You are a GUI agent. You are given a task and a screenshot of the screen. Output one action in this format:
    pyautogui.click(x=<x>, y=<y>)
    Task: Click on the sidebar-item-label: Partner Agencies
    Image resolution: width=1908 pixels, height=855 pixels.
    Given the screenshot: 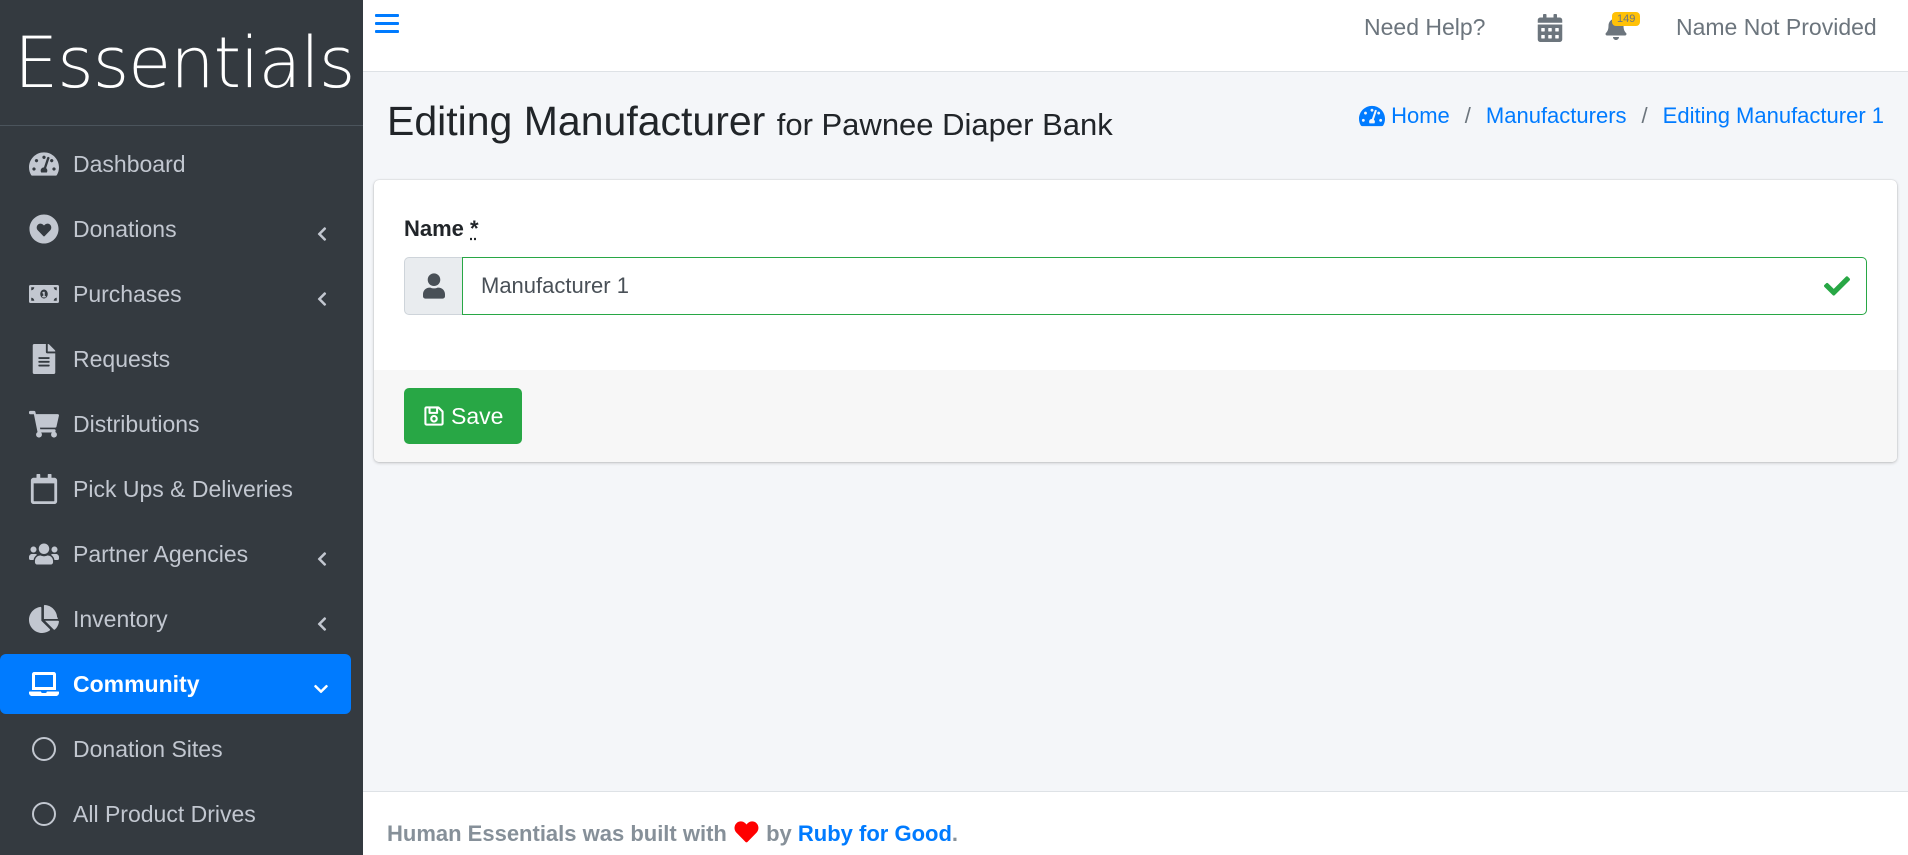 What is the action you would take?
    pyautogui.click(x=161, y=553)
    